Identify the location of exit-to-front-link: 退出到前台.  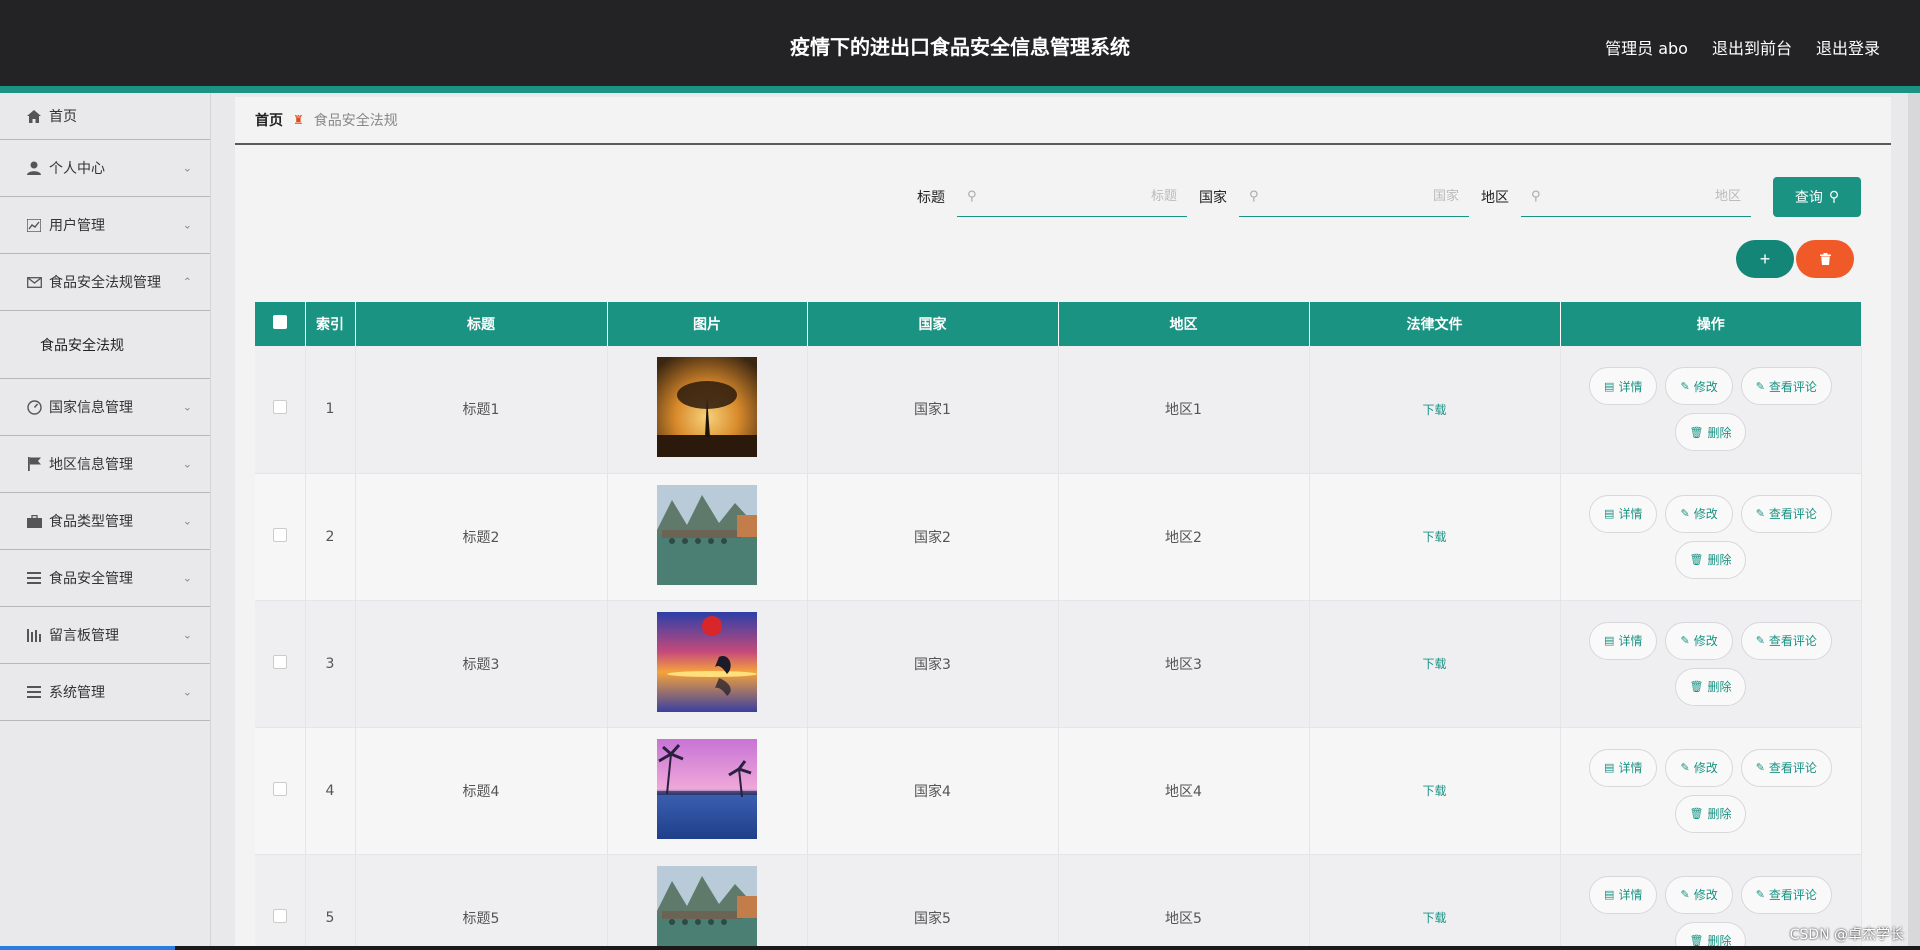
(1752, 47).